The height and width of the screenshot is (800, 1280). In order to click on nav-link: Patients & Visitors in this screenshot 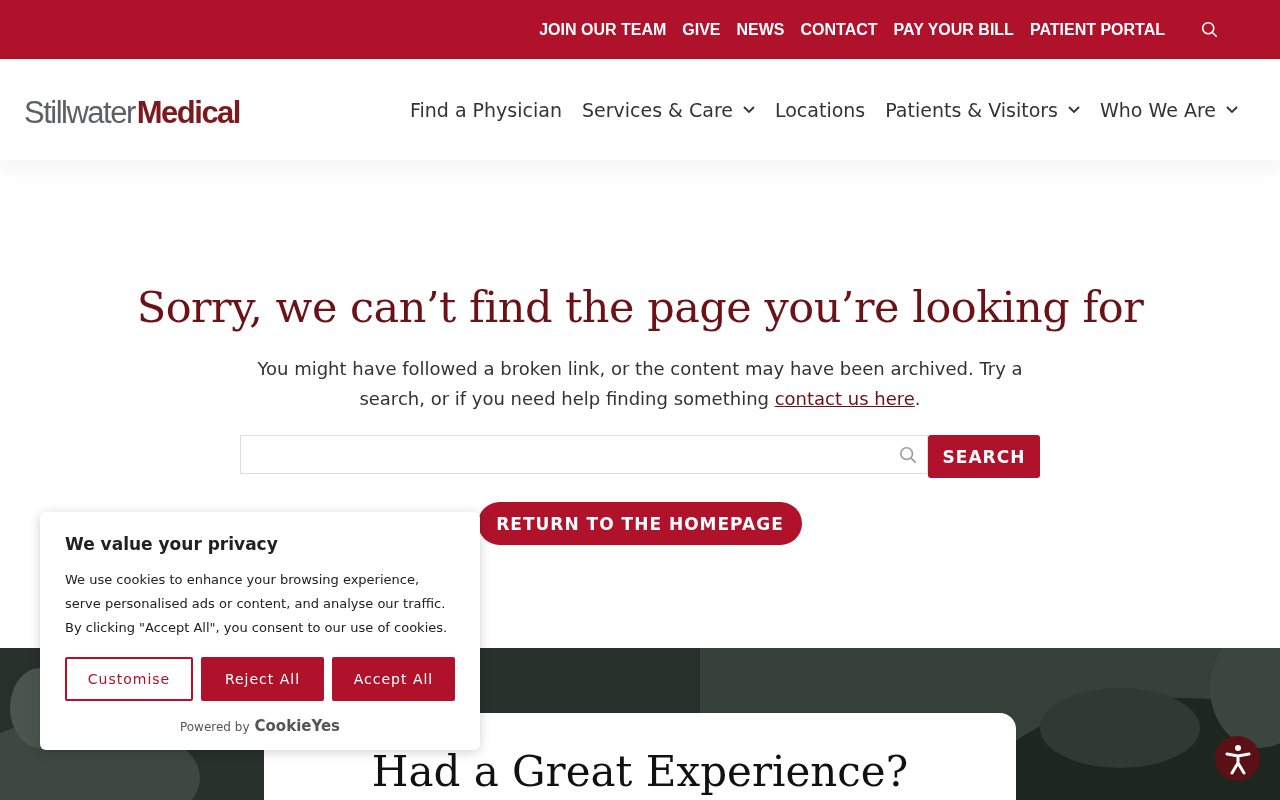, I will do `click(982, 109)`.